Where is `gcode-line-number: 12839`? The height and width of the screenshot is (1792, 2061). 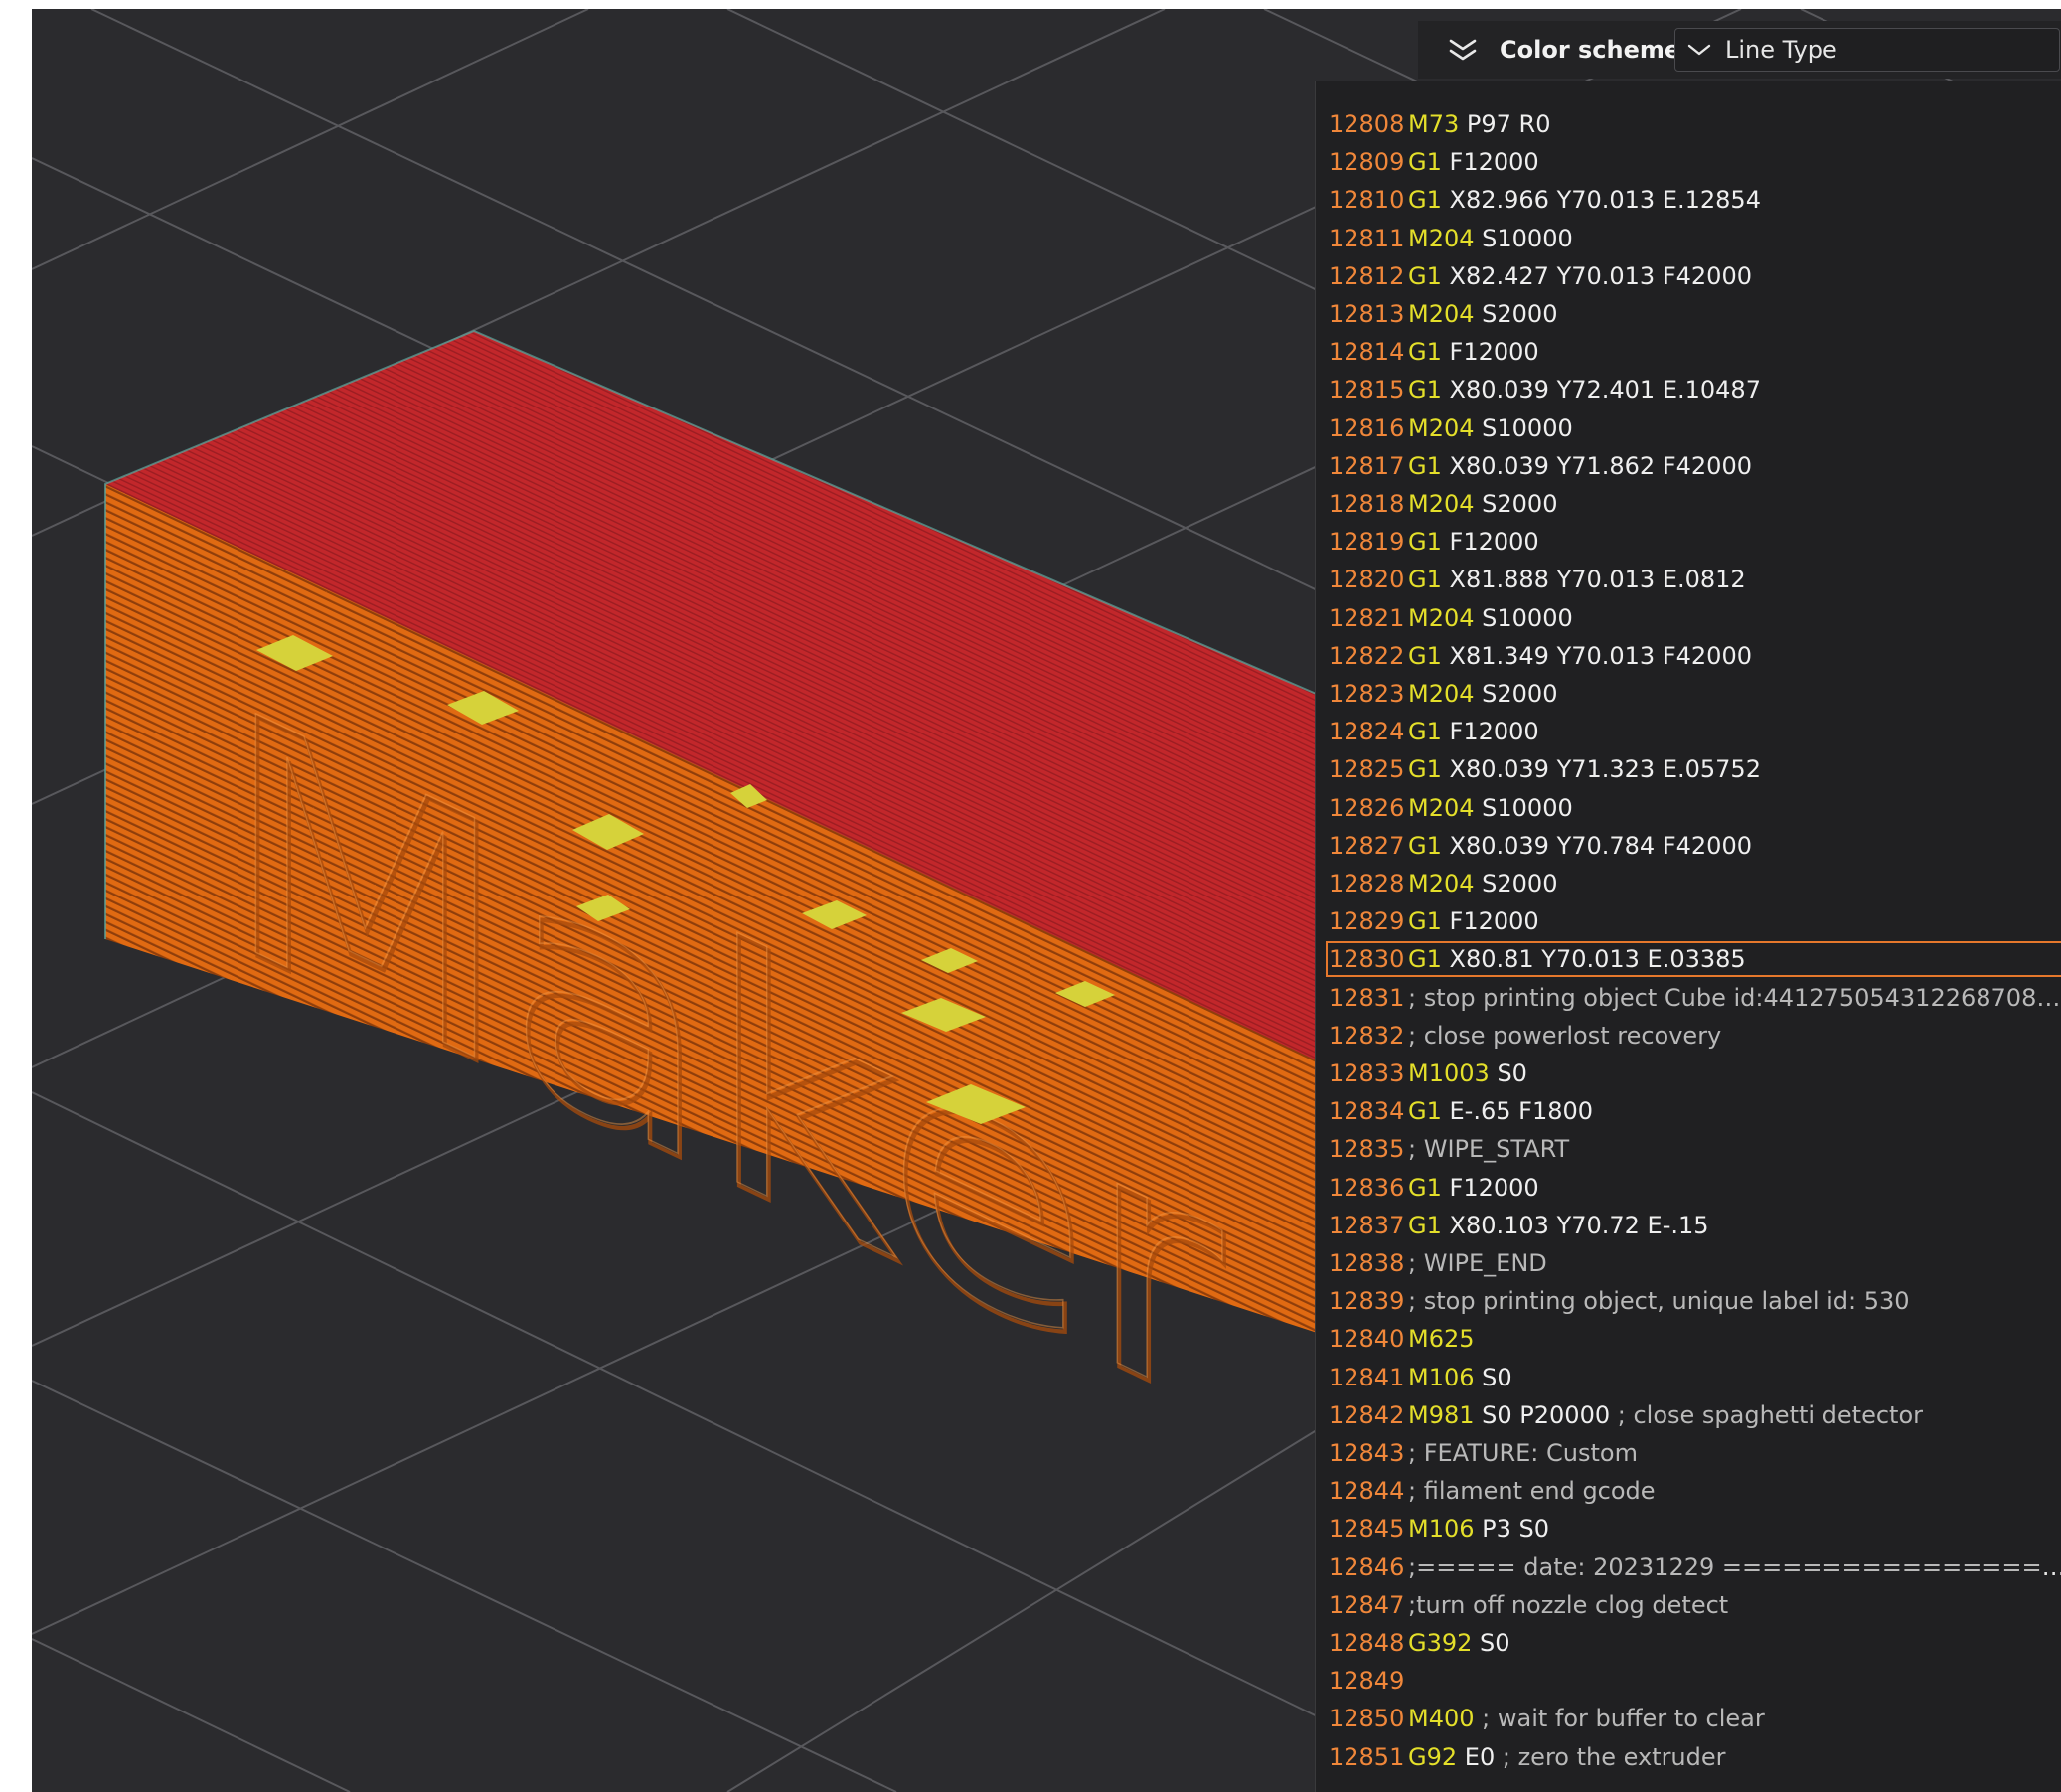
gcode-line-number: 12839 is located at coordinates (1367, 1301).